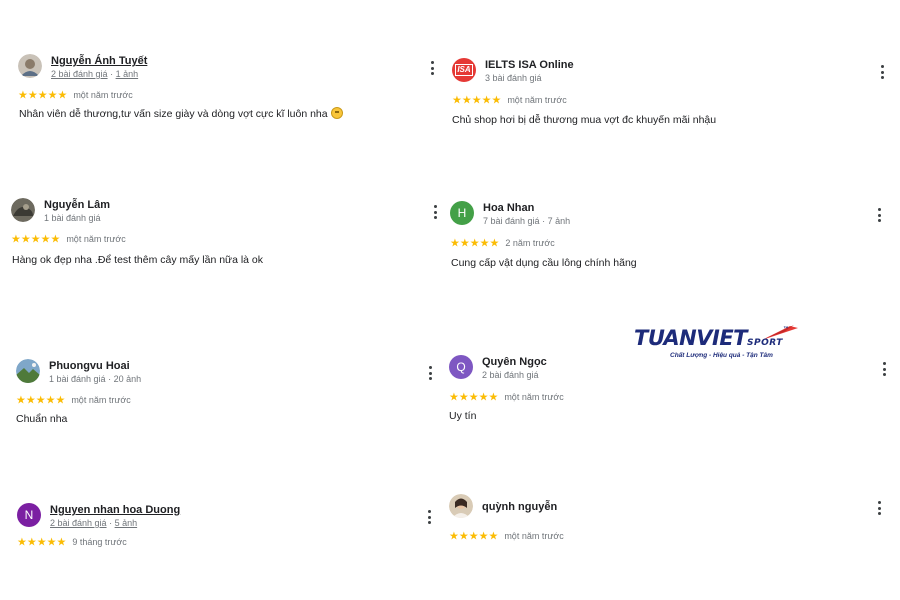  Describe the element at coordinates (99, 61) in the screenshot. I see `reviewer-name: Nguyễn Ánh Tuyết` at that location.